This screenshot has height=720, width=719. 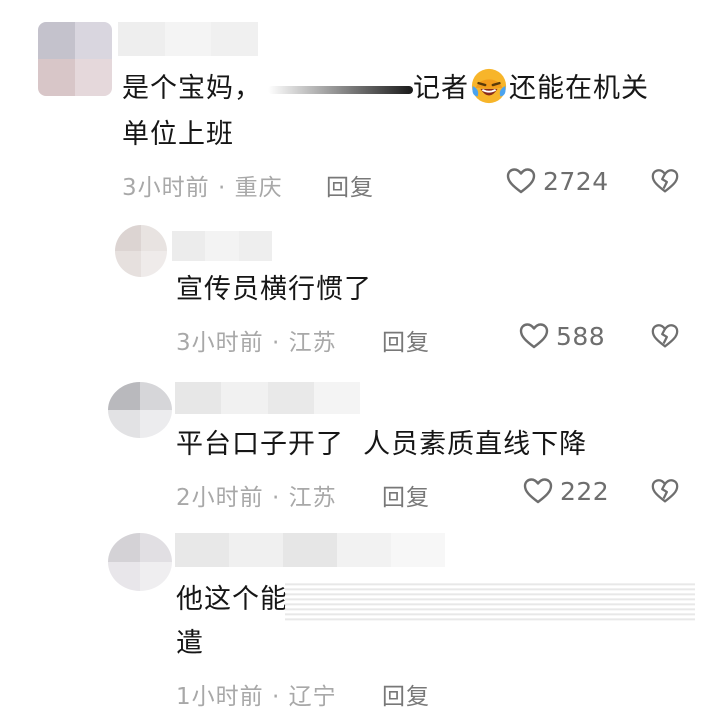 What do you see at coordinates (576, 181) in the screenshot?
I see `like-count: 2724` at bounding box center [576, 181].